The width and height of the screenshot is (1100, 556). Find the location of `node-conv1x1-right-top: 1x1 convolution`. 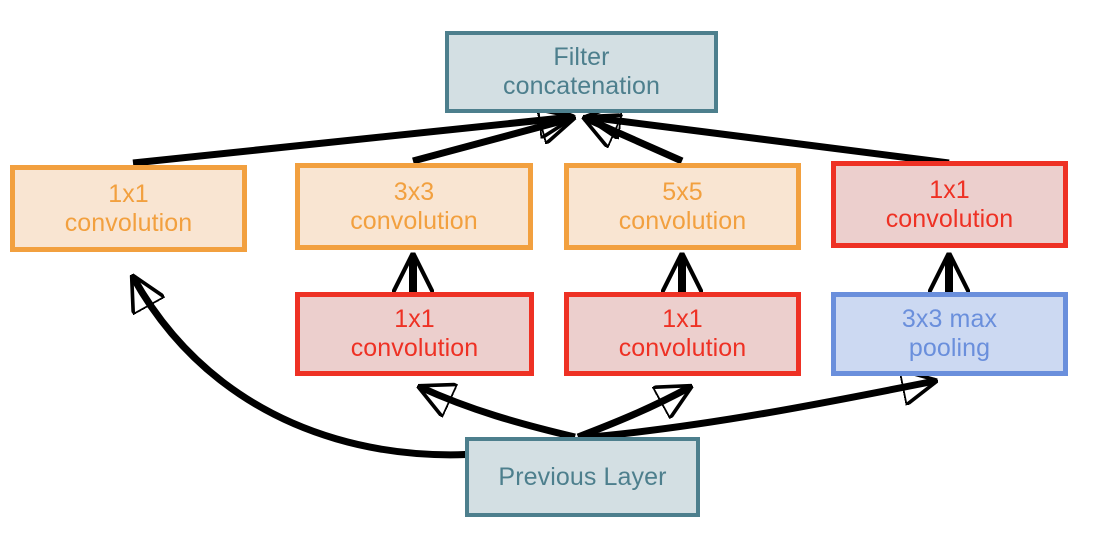

node-conv1x1-right-top: 1x1 convolution is located at coordinates (949, 204).